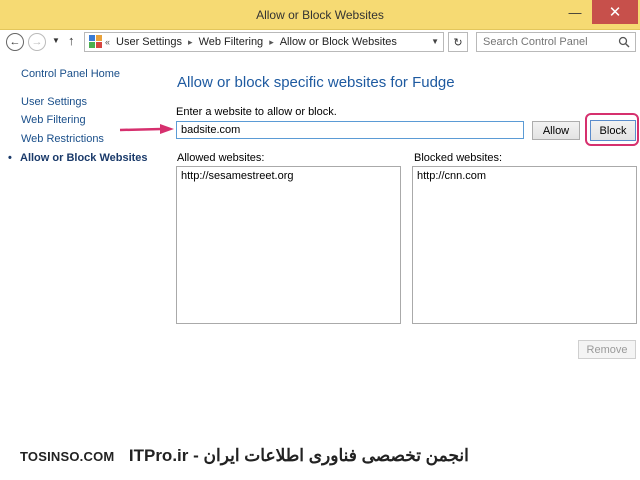 This screenshot has width=640, height=480. I want to click on allowed-websites-list: http://sesamestreet.org, so click(288, 245).